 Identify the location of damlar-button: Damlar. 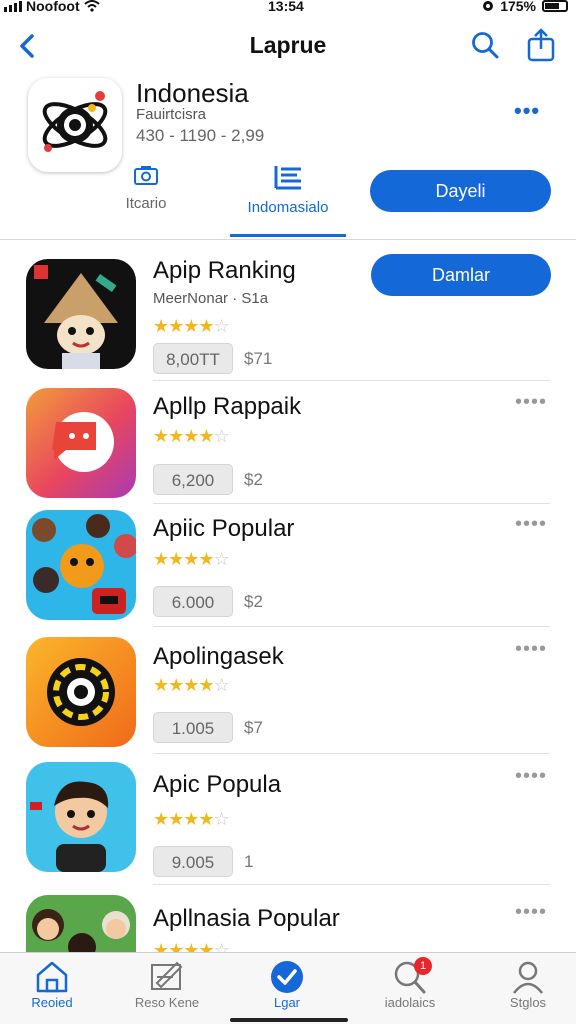
(461, 275).